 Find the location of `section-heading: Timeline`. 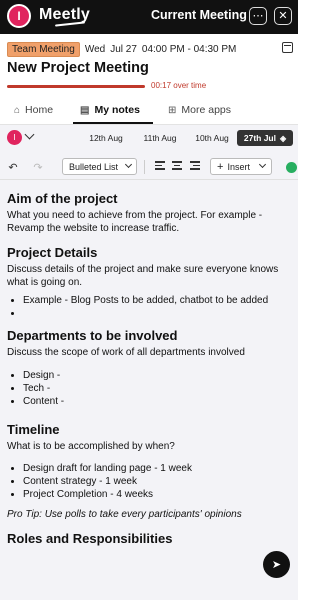

section-heading: Timeline is located at coordinates (33, 429).